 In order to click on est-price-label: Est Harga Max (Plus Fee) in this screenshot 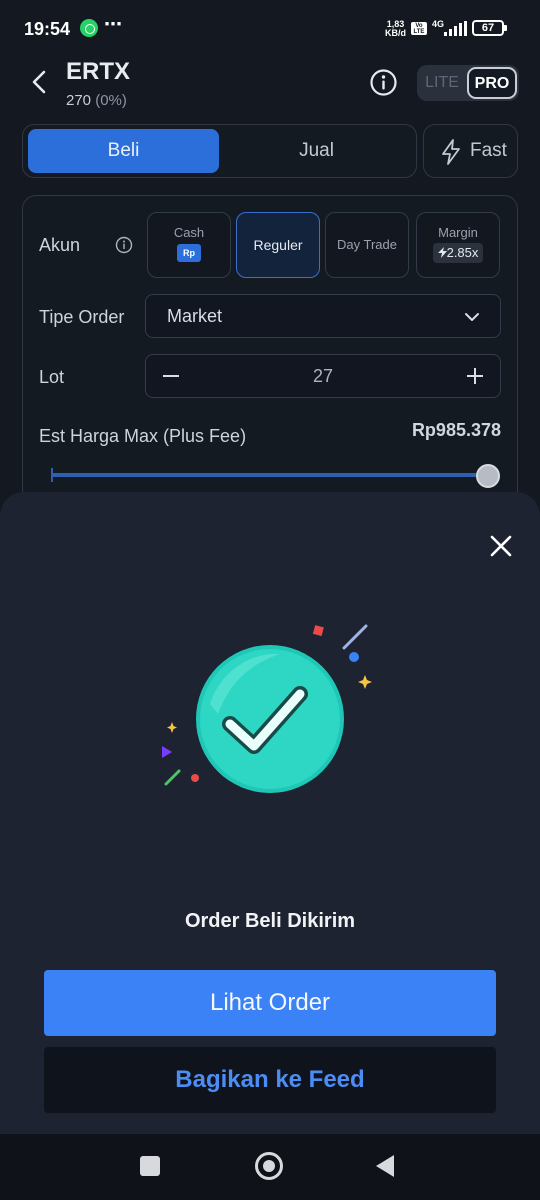, I will do `click(143, 436)`.